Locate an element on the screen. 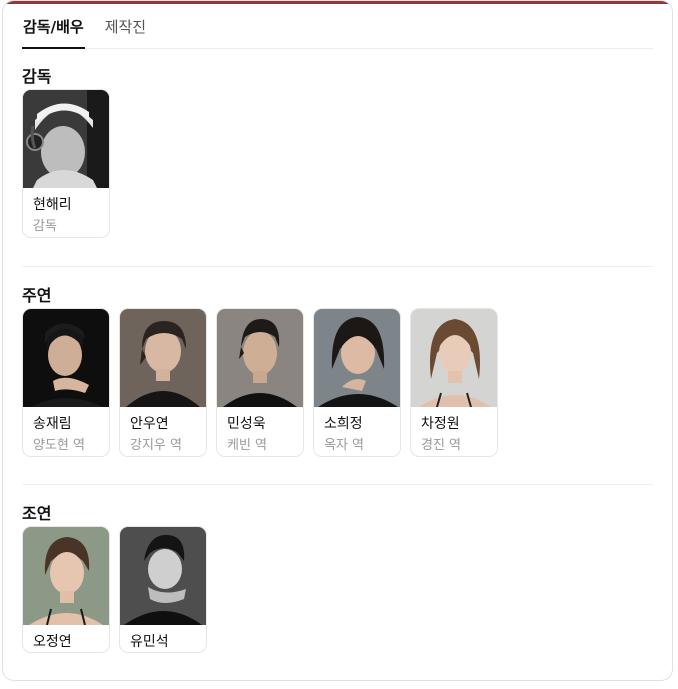  tab-production-staff: 제작진 is located at coordinates (125, 32).